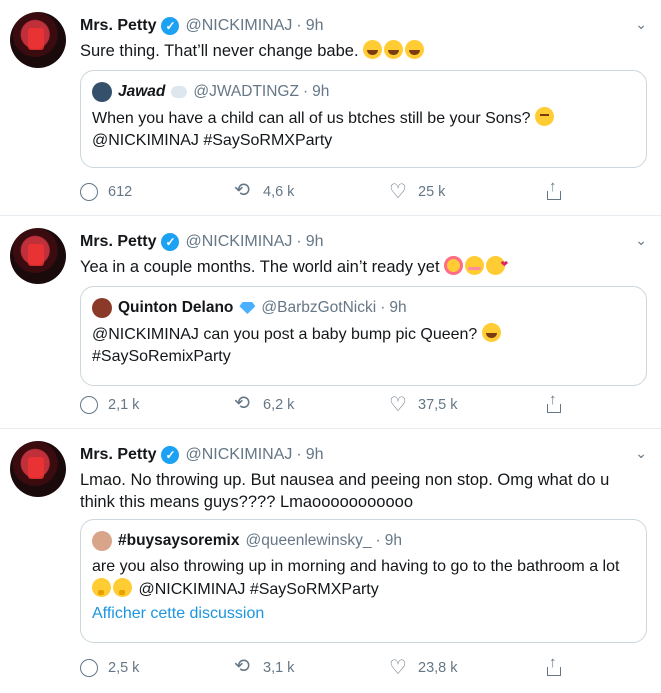  What do you see at coordinates (312, 190) in the screenshot?
I see `retweet-button: 4,6 k` at bounding box center [312, 190].